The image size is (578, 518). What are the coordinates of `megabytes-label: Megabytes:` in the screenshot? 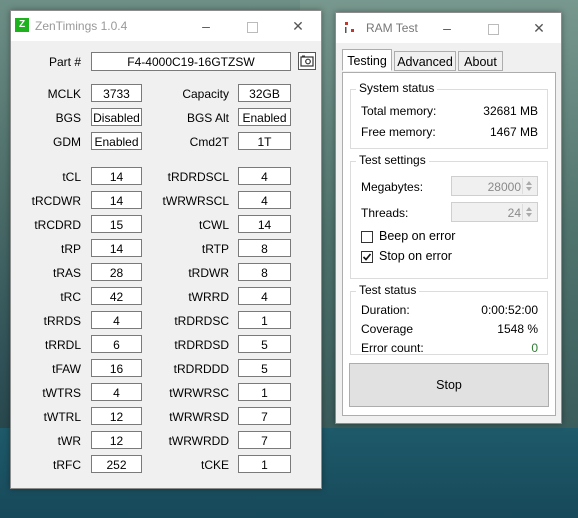 It's located at (392, 187).